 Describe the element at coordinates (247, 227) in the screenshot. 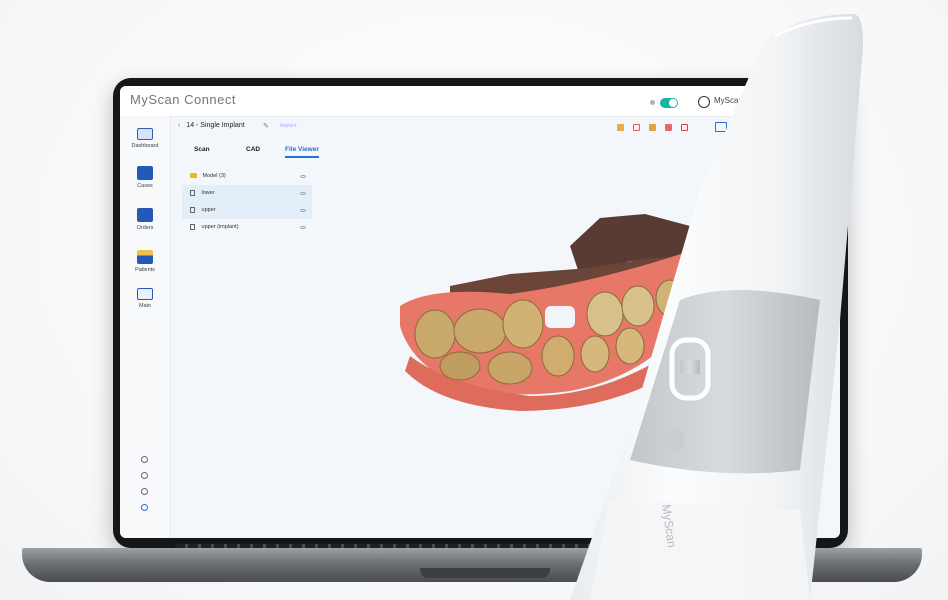

I see `tree-item-upper-implant: upper (implant)` at that location.